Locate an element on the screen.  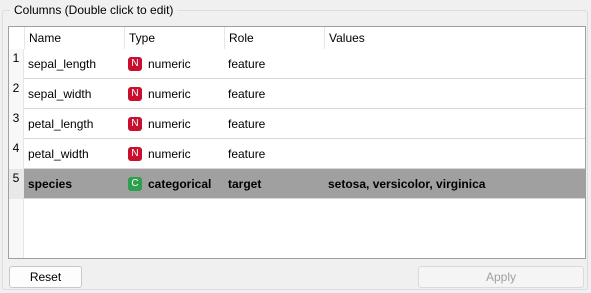
row-number: 2 is located at coordinates (16, 88).